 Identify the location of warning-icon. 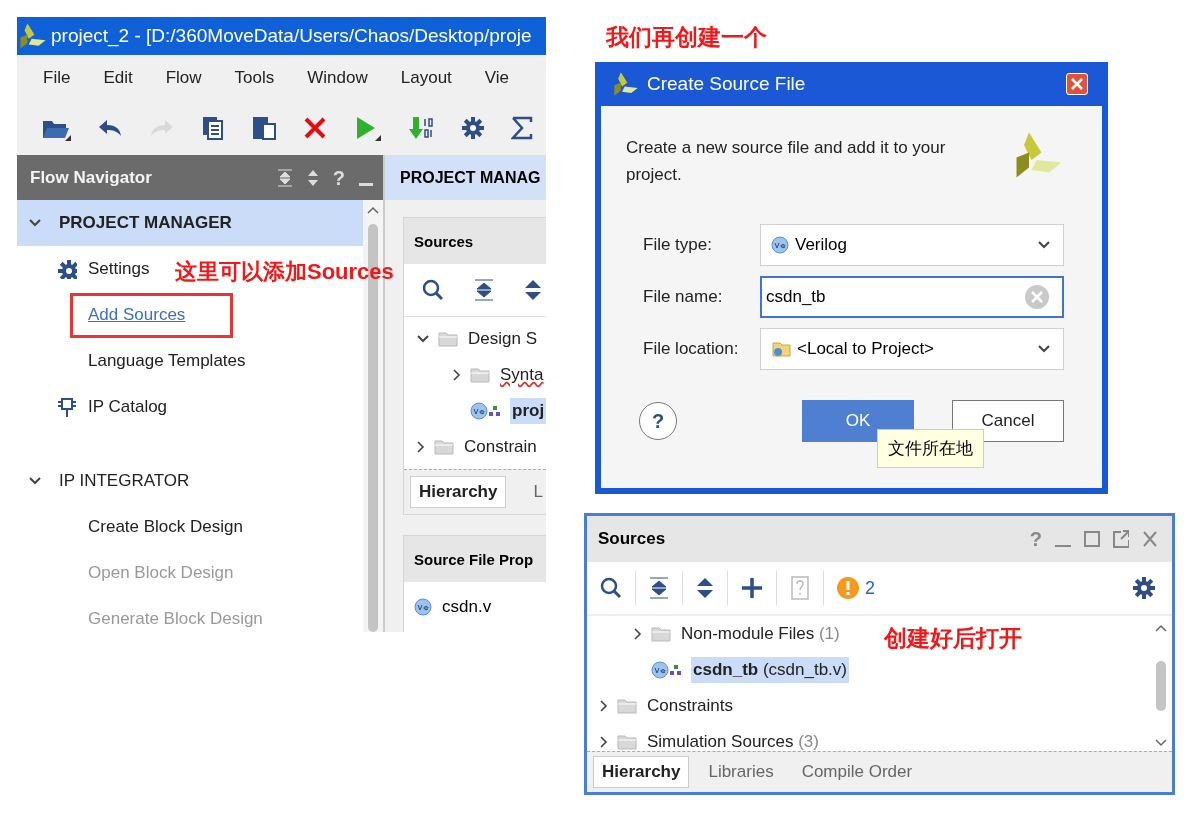
(848, 588).